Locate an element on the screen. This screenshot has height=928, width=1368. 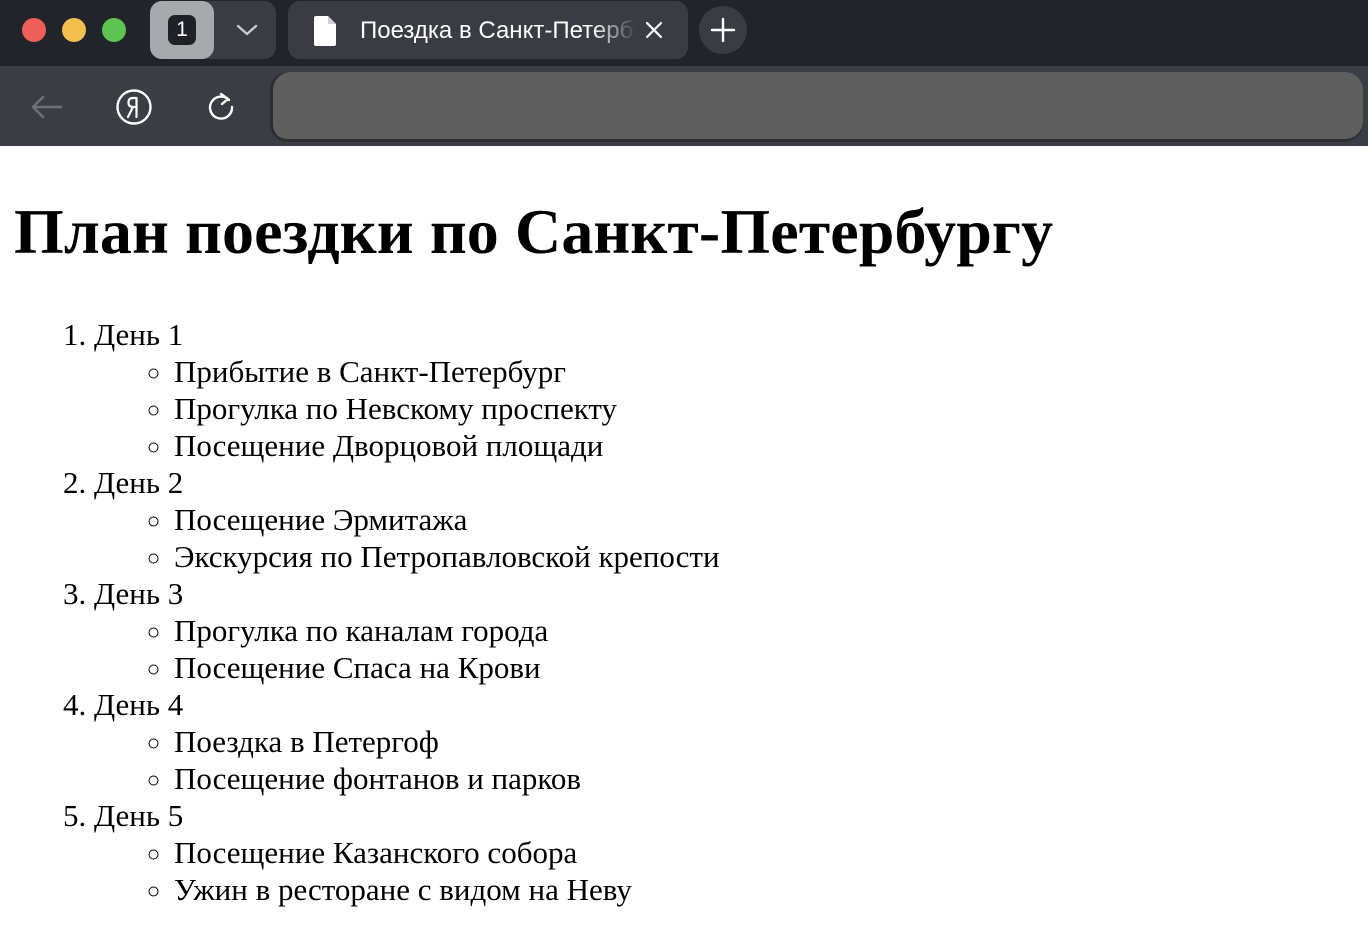
page-title: План поездки по Санкт-Петербургу is located at coordinates (534, 231).